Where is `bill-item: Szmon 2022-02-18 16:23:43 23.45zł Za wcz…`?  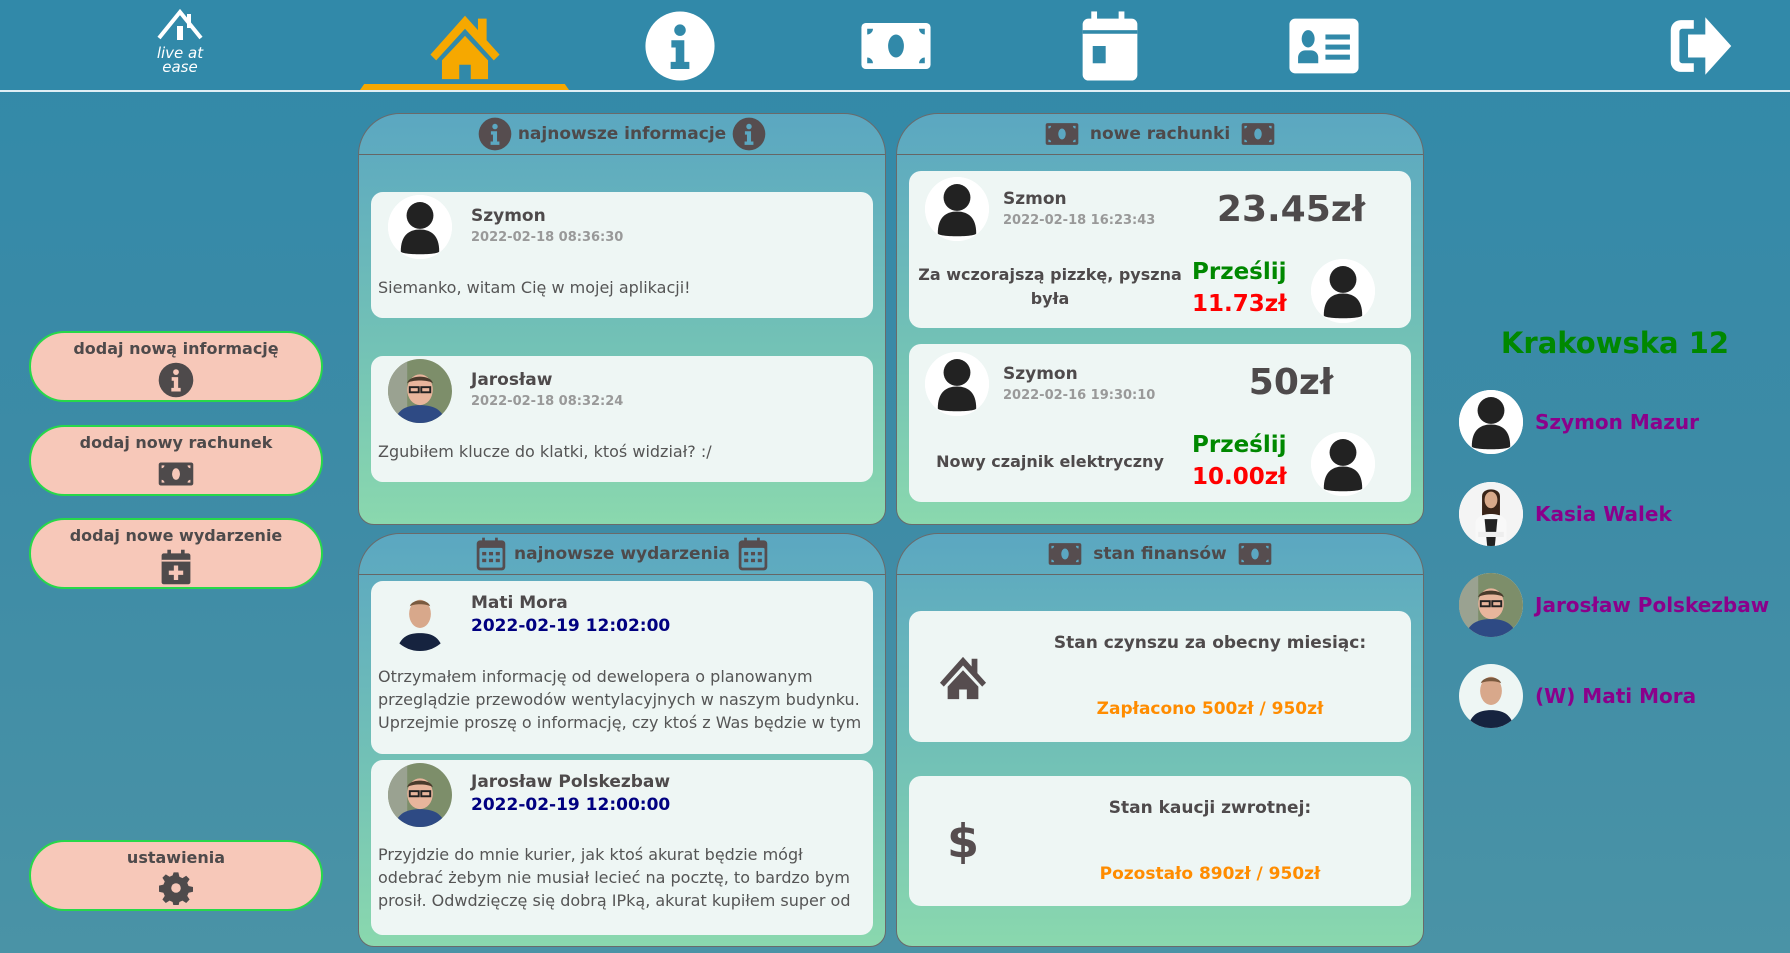 bill-item: Szmon 2022-02-18 16:23:43 23.45zł Za wcz… is located at coordinates (1160, 249).